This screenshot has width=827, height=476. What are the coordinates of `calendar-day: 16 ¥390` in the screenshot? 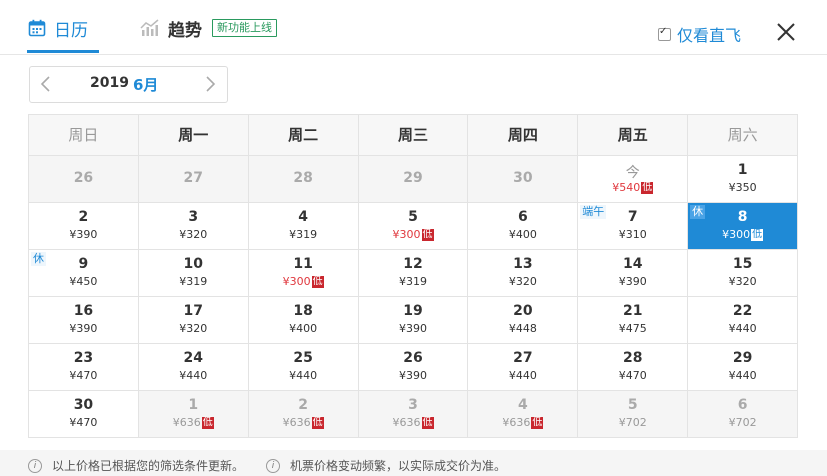 It's located at (84, 320).